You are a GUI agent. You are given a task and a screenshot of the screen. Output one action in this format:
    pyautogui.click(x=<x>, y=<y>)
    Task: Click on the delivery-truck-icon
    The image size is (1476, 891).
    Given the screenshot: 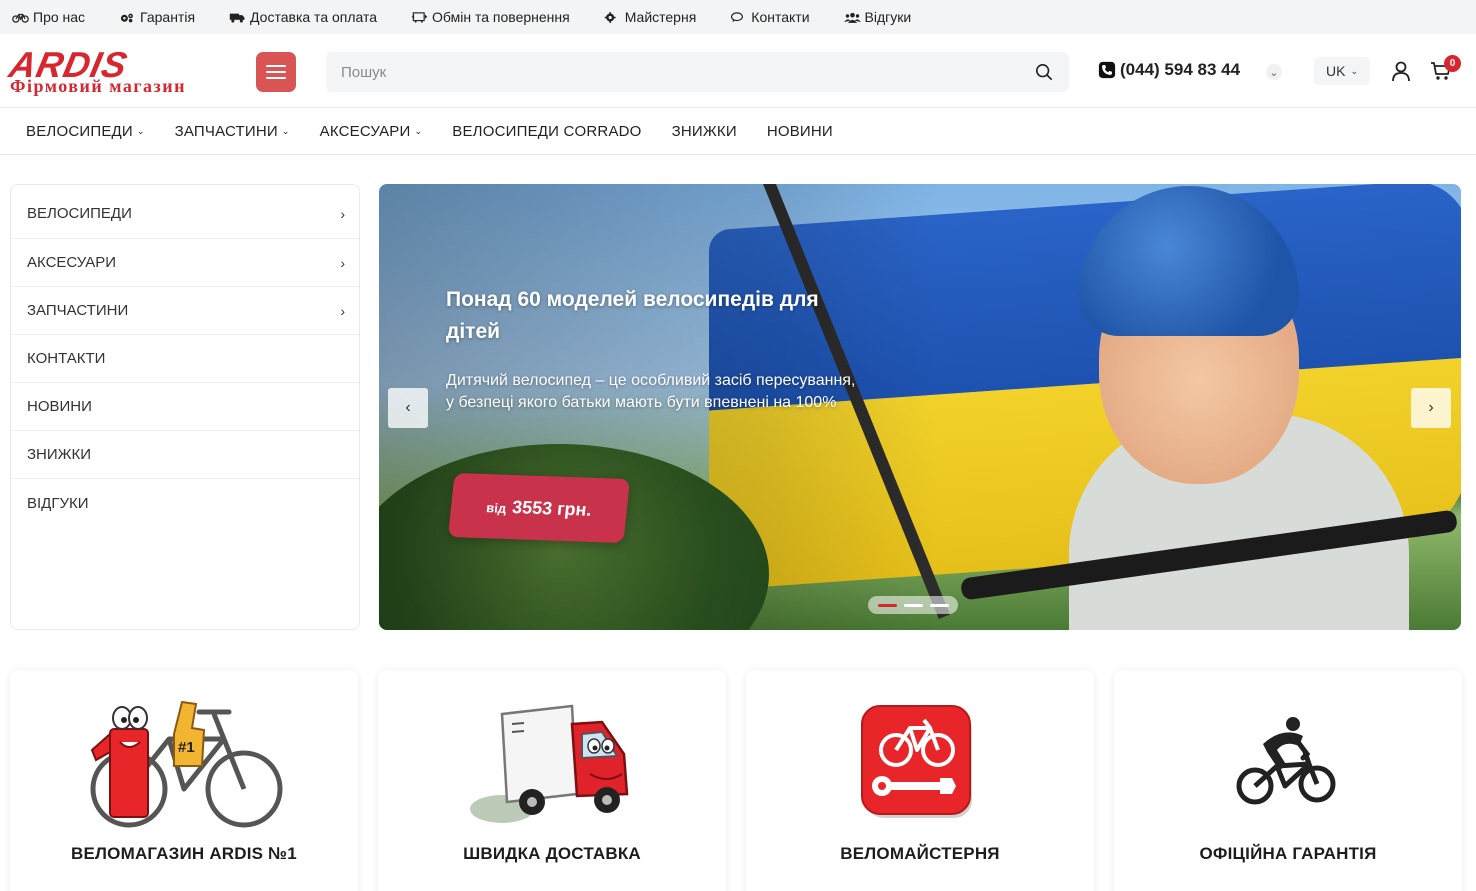 What is the action you would take?
    pyautogui.click(x=552, y=764)
    